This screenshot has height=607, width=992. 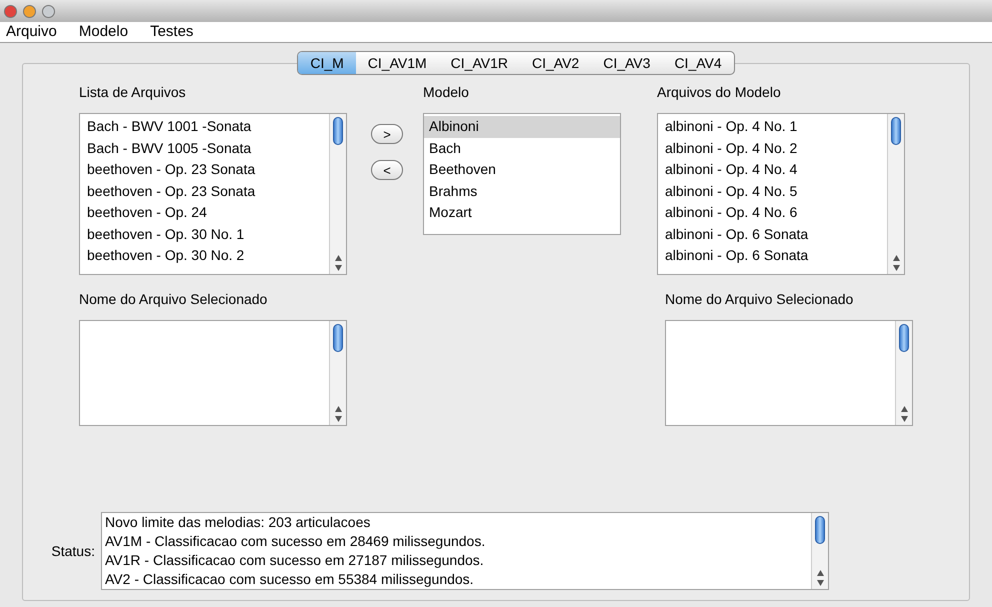 I want to click on list-item: Bach, so click(x=522, y=148).